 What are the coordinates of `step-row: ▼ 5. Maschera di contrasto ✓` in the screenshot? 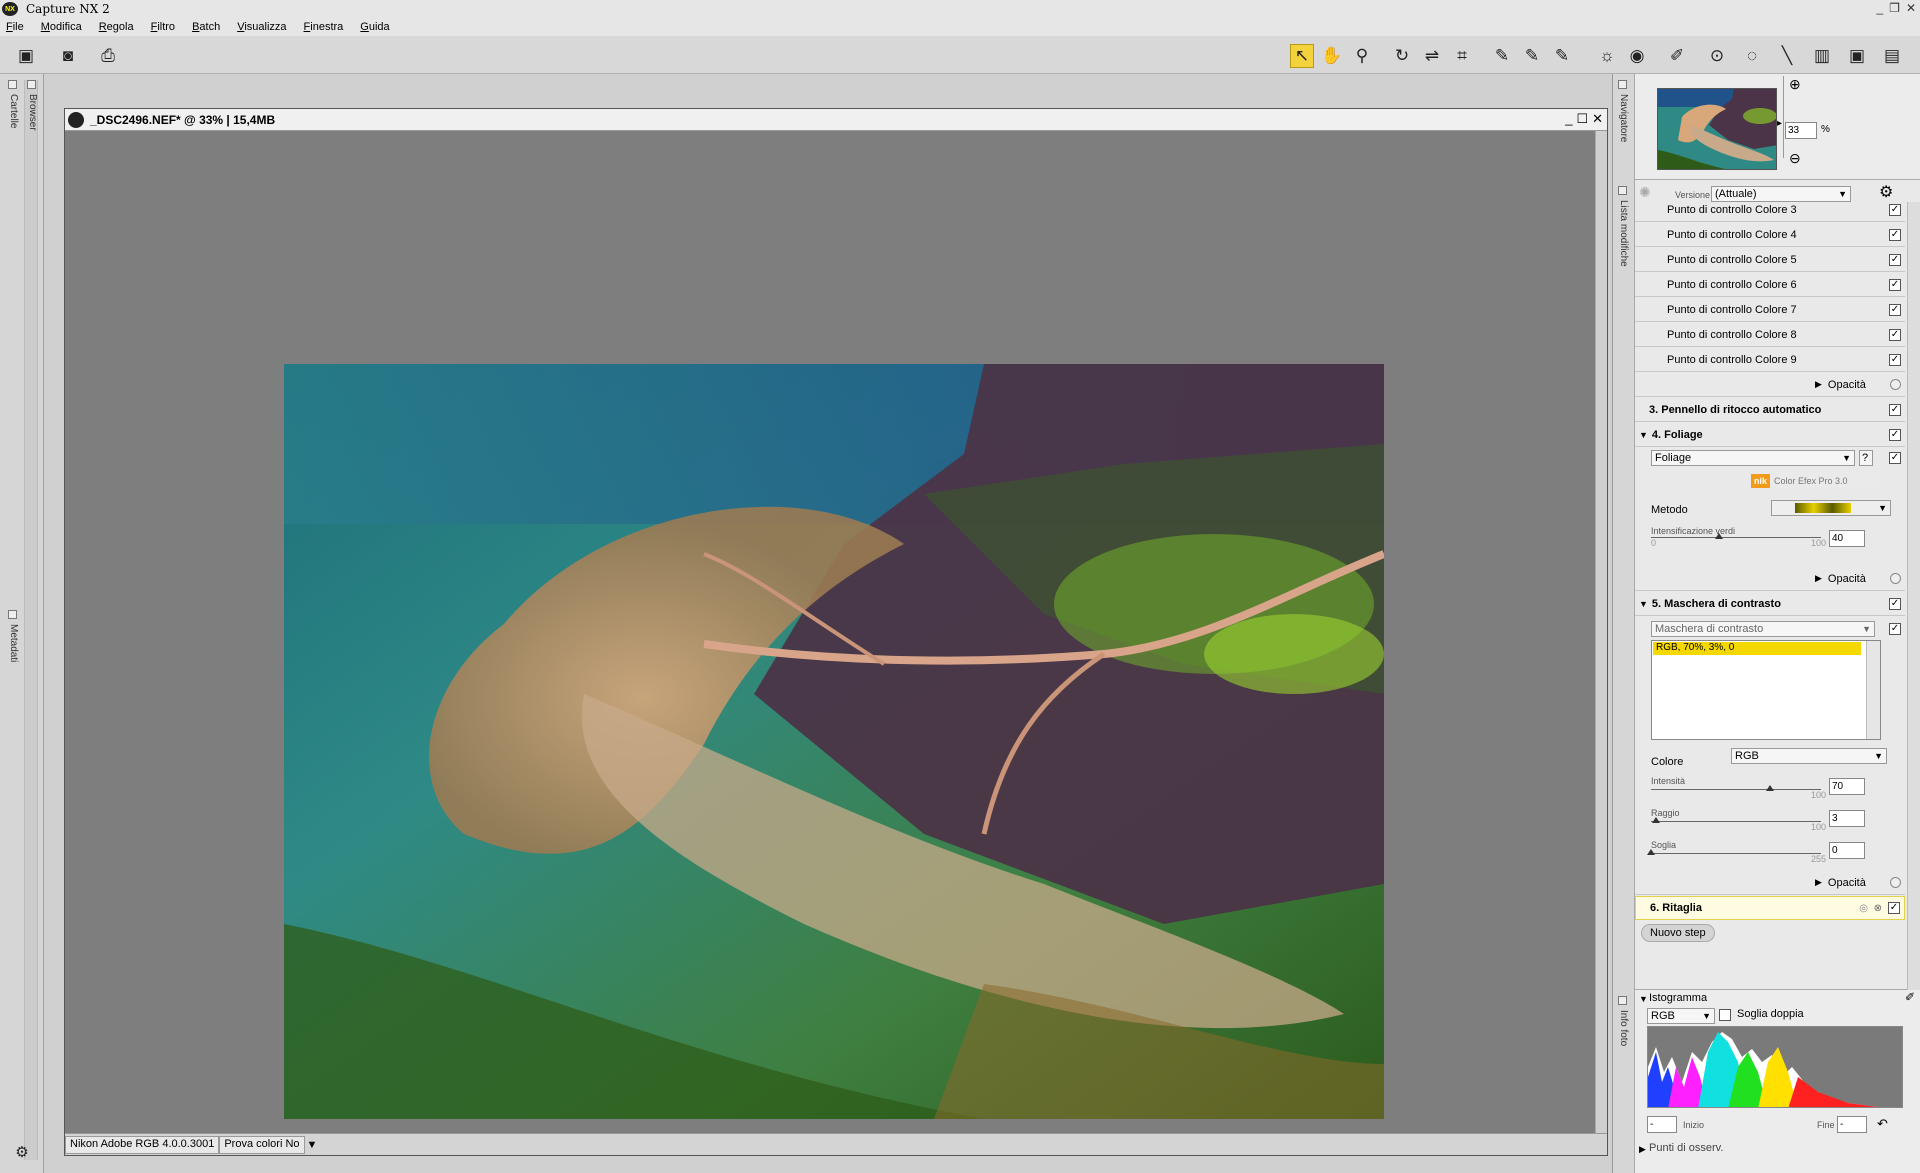 It's located at (1770, 604).